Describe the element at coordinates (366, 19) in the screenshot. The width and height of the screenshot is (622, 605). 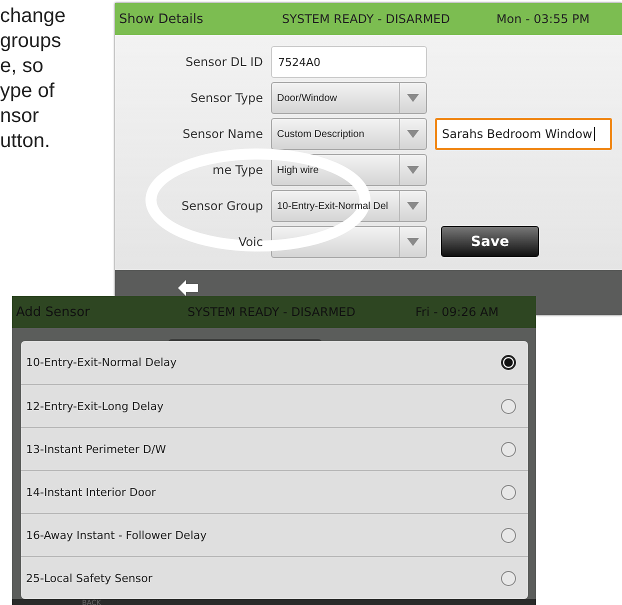
I see `system-status: SYSTEM READY - DISARMED` at that location.